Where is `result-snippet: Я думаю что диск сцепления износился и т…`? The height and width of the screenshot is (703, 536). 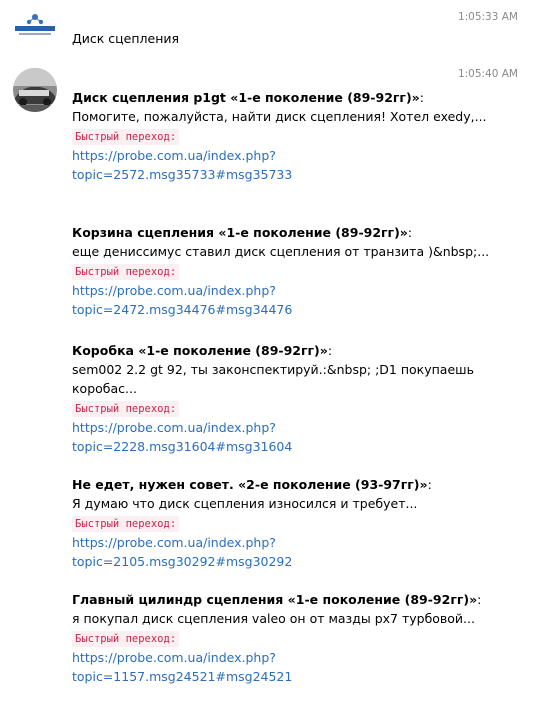 result-snippet: Я думаю что диск сцепления износился и т… is located at coordinates (245, 503).